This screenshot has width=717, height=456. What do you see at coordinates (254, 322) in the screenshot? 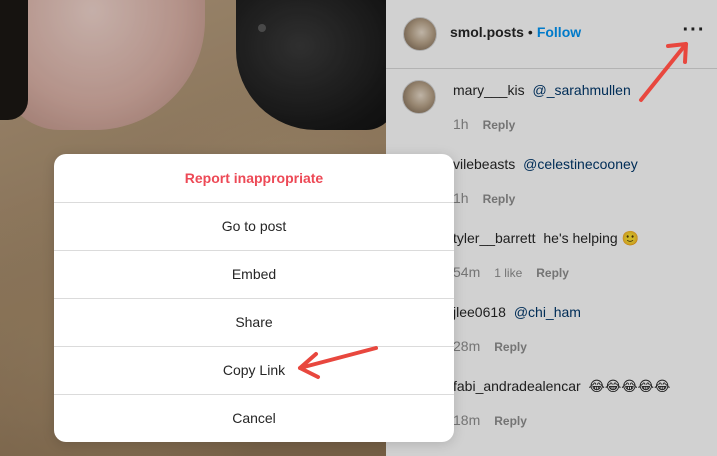
I see `share-button: Share` at bounding box center [254, 322].